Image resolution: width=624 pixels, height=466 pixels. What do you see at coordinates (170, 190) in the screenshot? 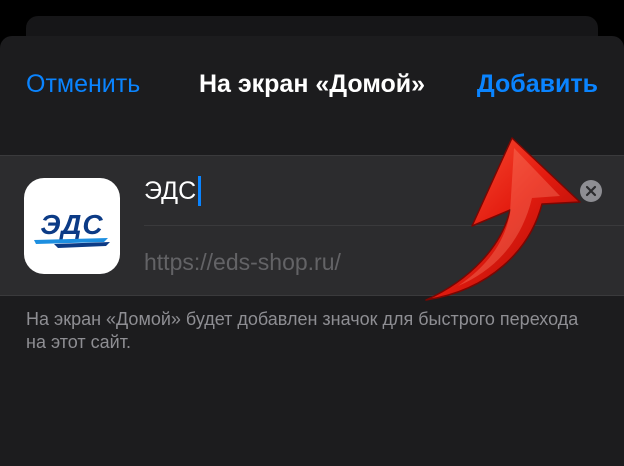
I see `name-input-value: ЭДС` at bounding box center [170, 190].